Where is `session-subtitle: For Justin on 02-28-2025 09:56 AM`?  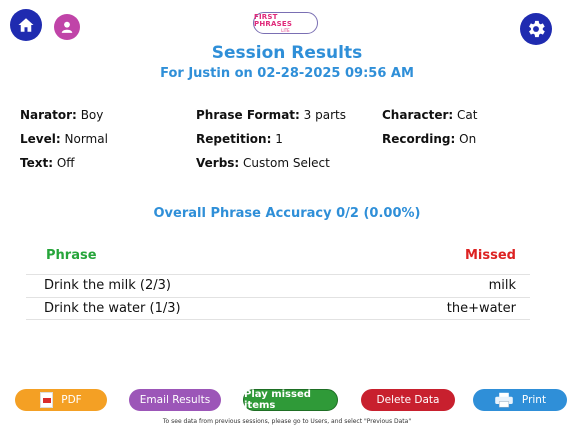 session-subtitle: For Justin on 02-28-2025 09:56 AM is located at coordinates (287, 73).